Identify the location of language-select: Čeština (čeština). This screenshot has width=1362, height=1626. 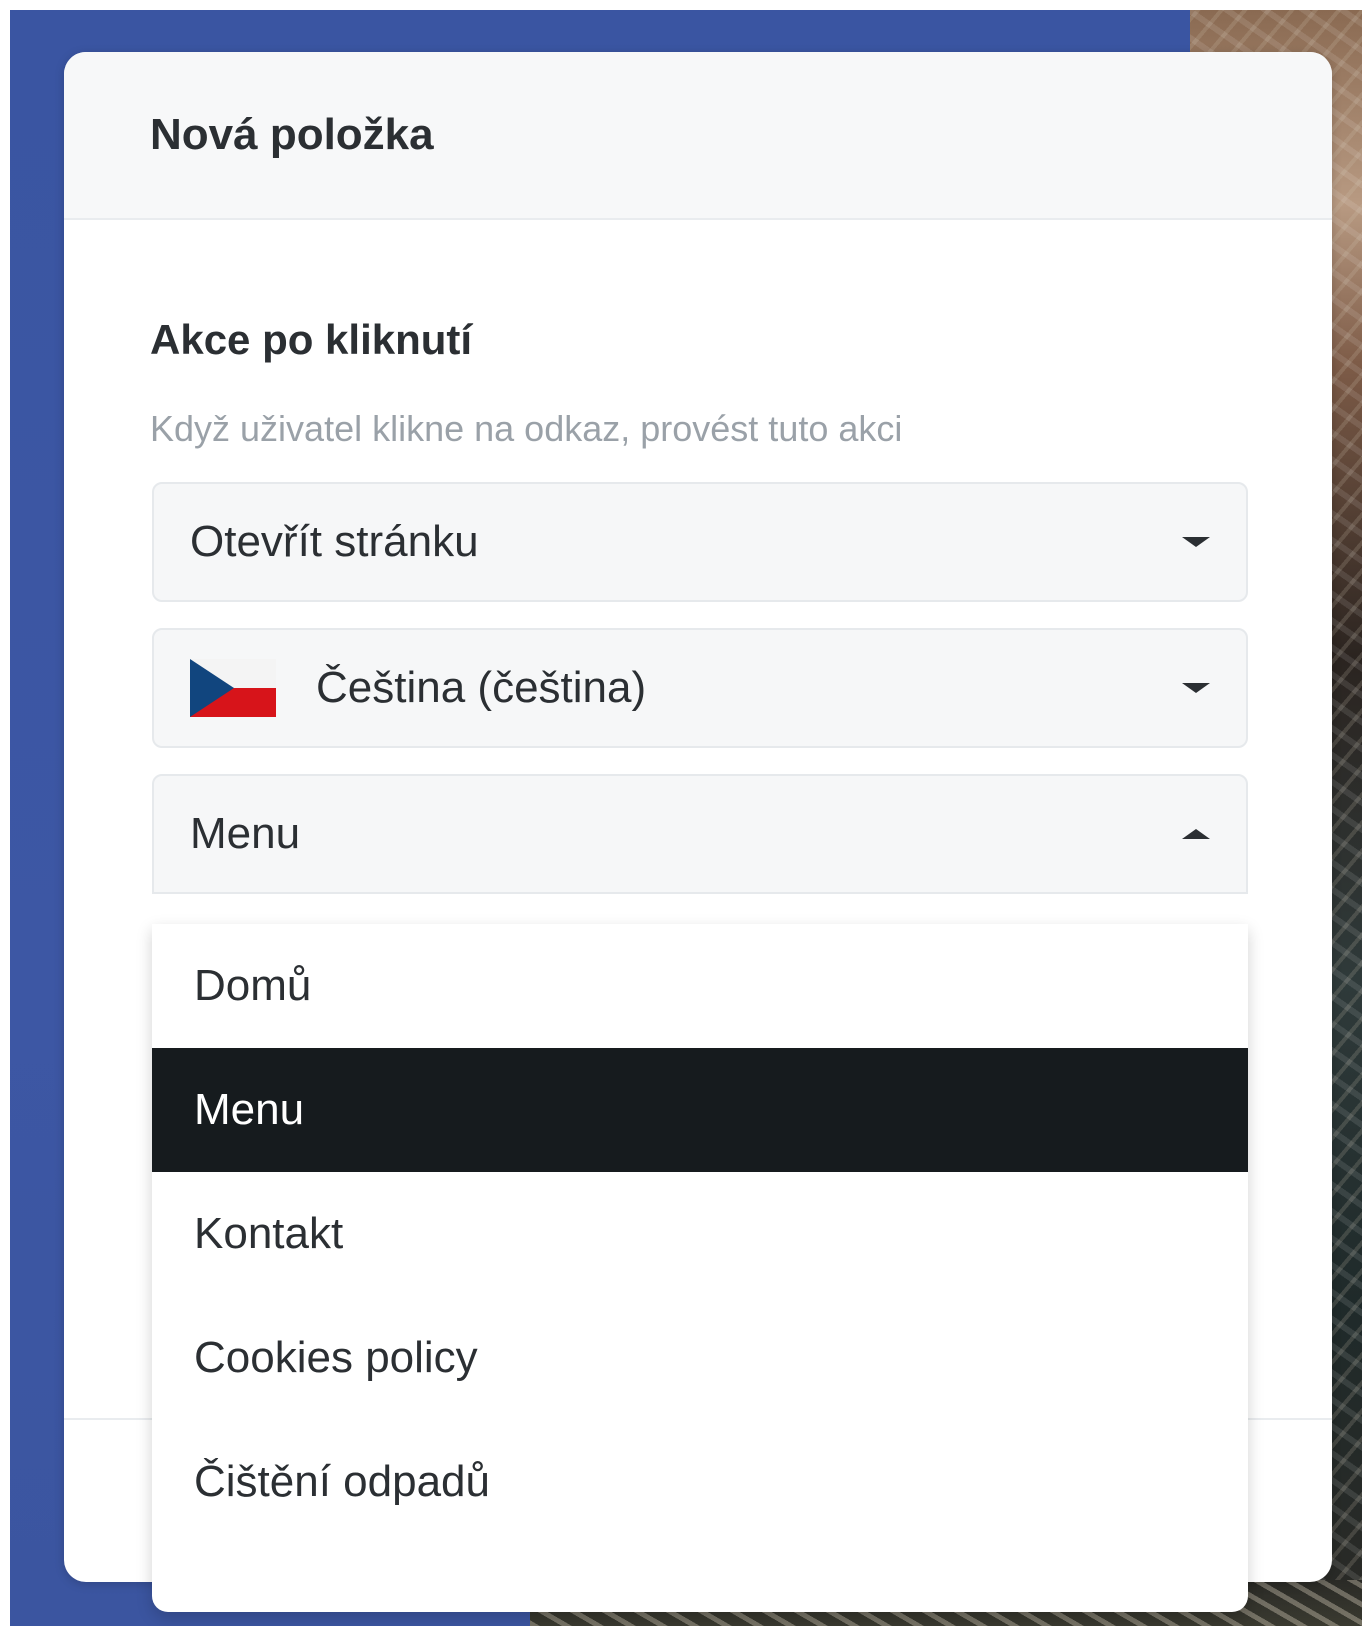
(700, 688).